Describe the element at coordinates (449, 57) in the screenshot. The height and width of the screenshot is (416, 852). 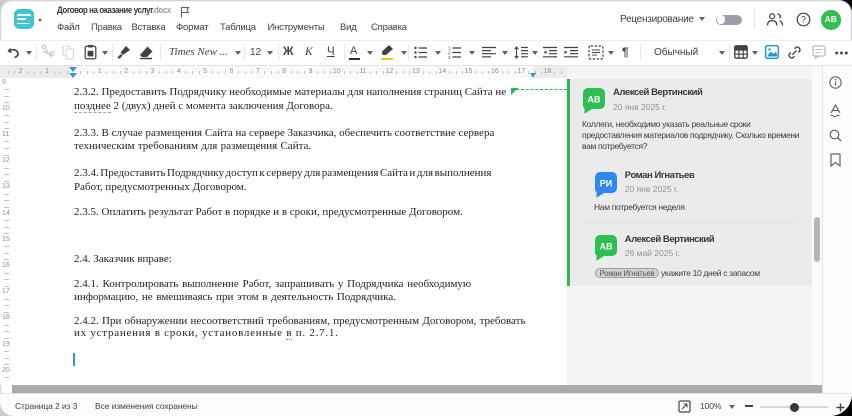
I see `svg-text: 3` at that location.